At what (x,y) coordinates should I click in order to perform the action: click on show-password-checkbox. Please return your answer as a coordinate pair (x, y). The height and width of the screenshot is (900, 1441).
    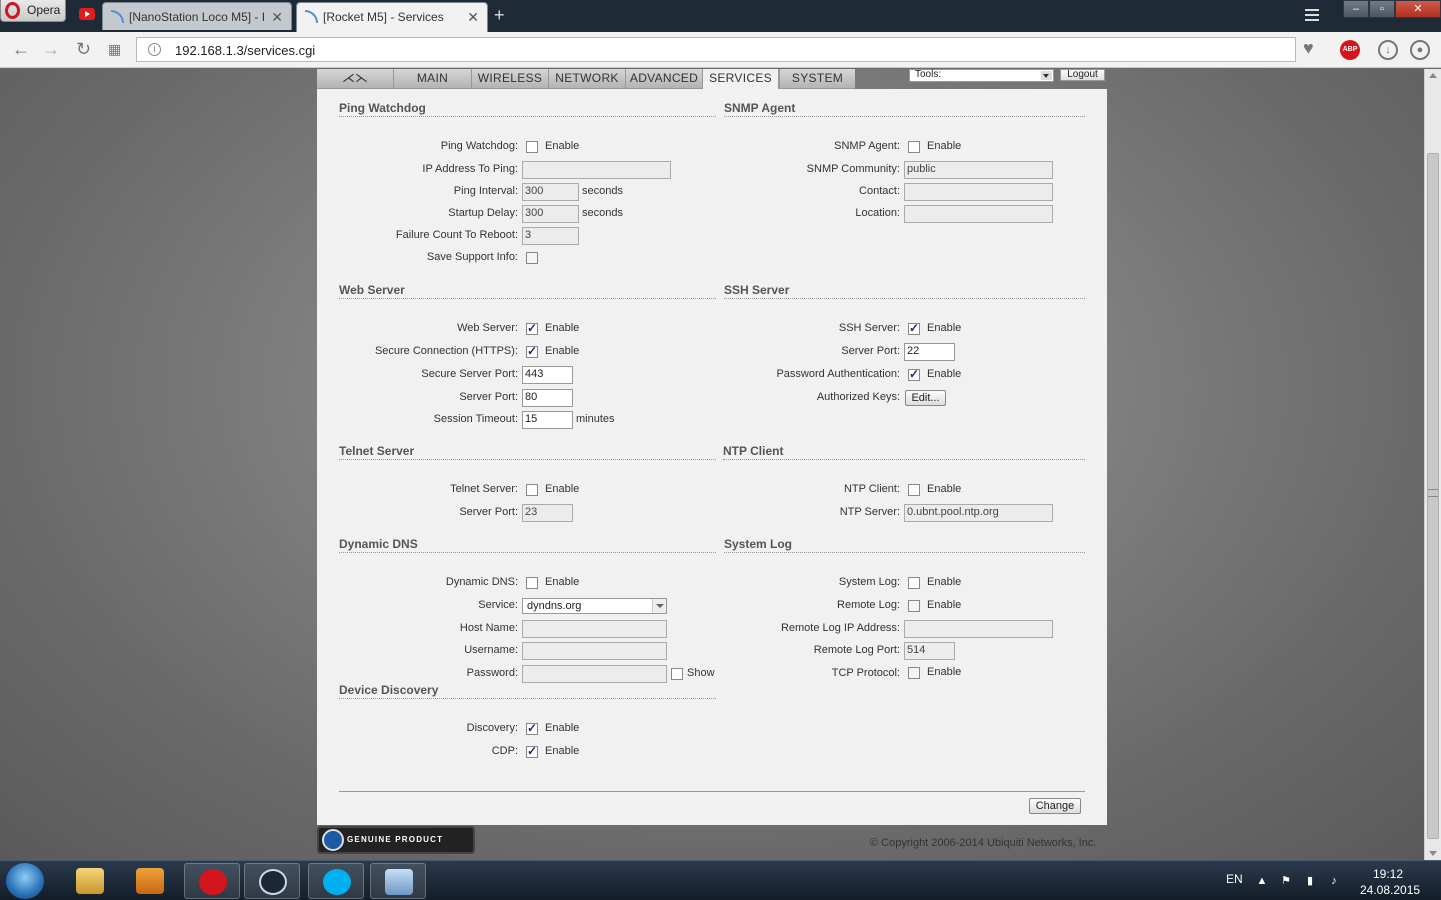
    Looking at the image, I should click on (677, 674).